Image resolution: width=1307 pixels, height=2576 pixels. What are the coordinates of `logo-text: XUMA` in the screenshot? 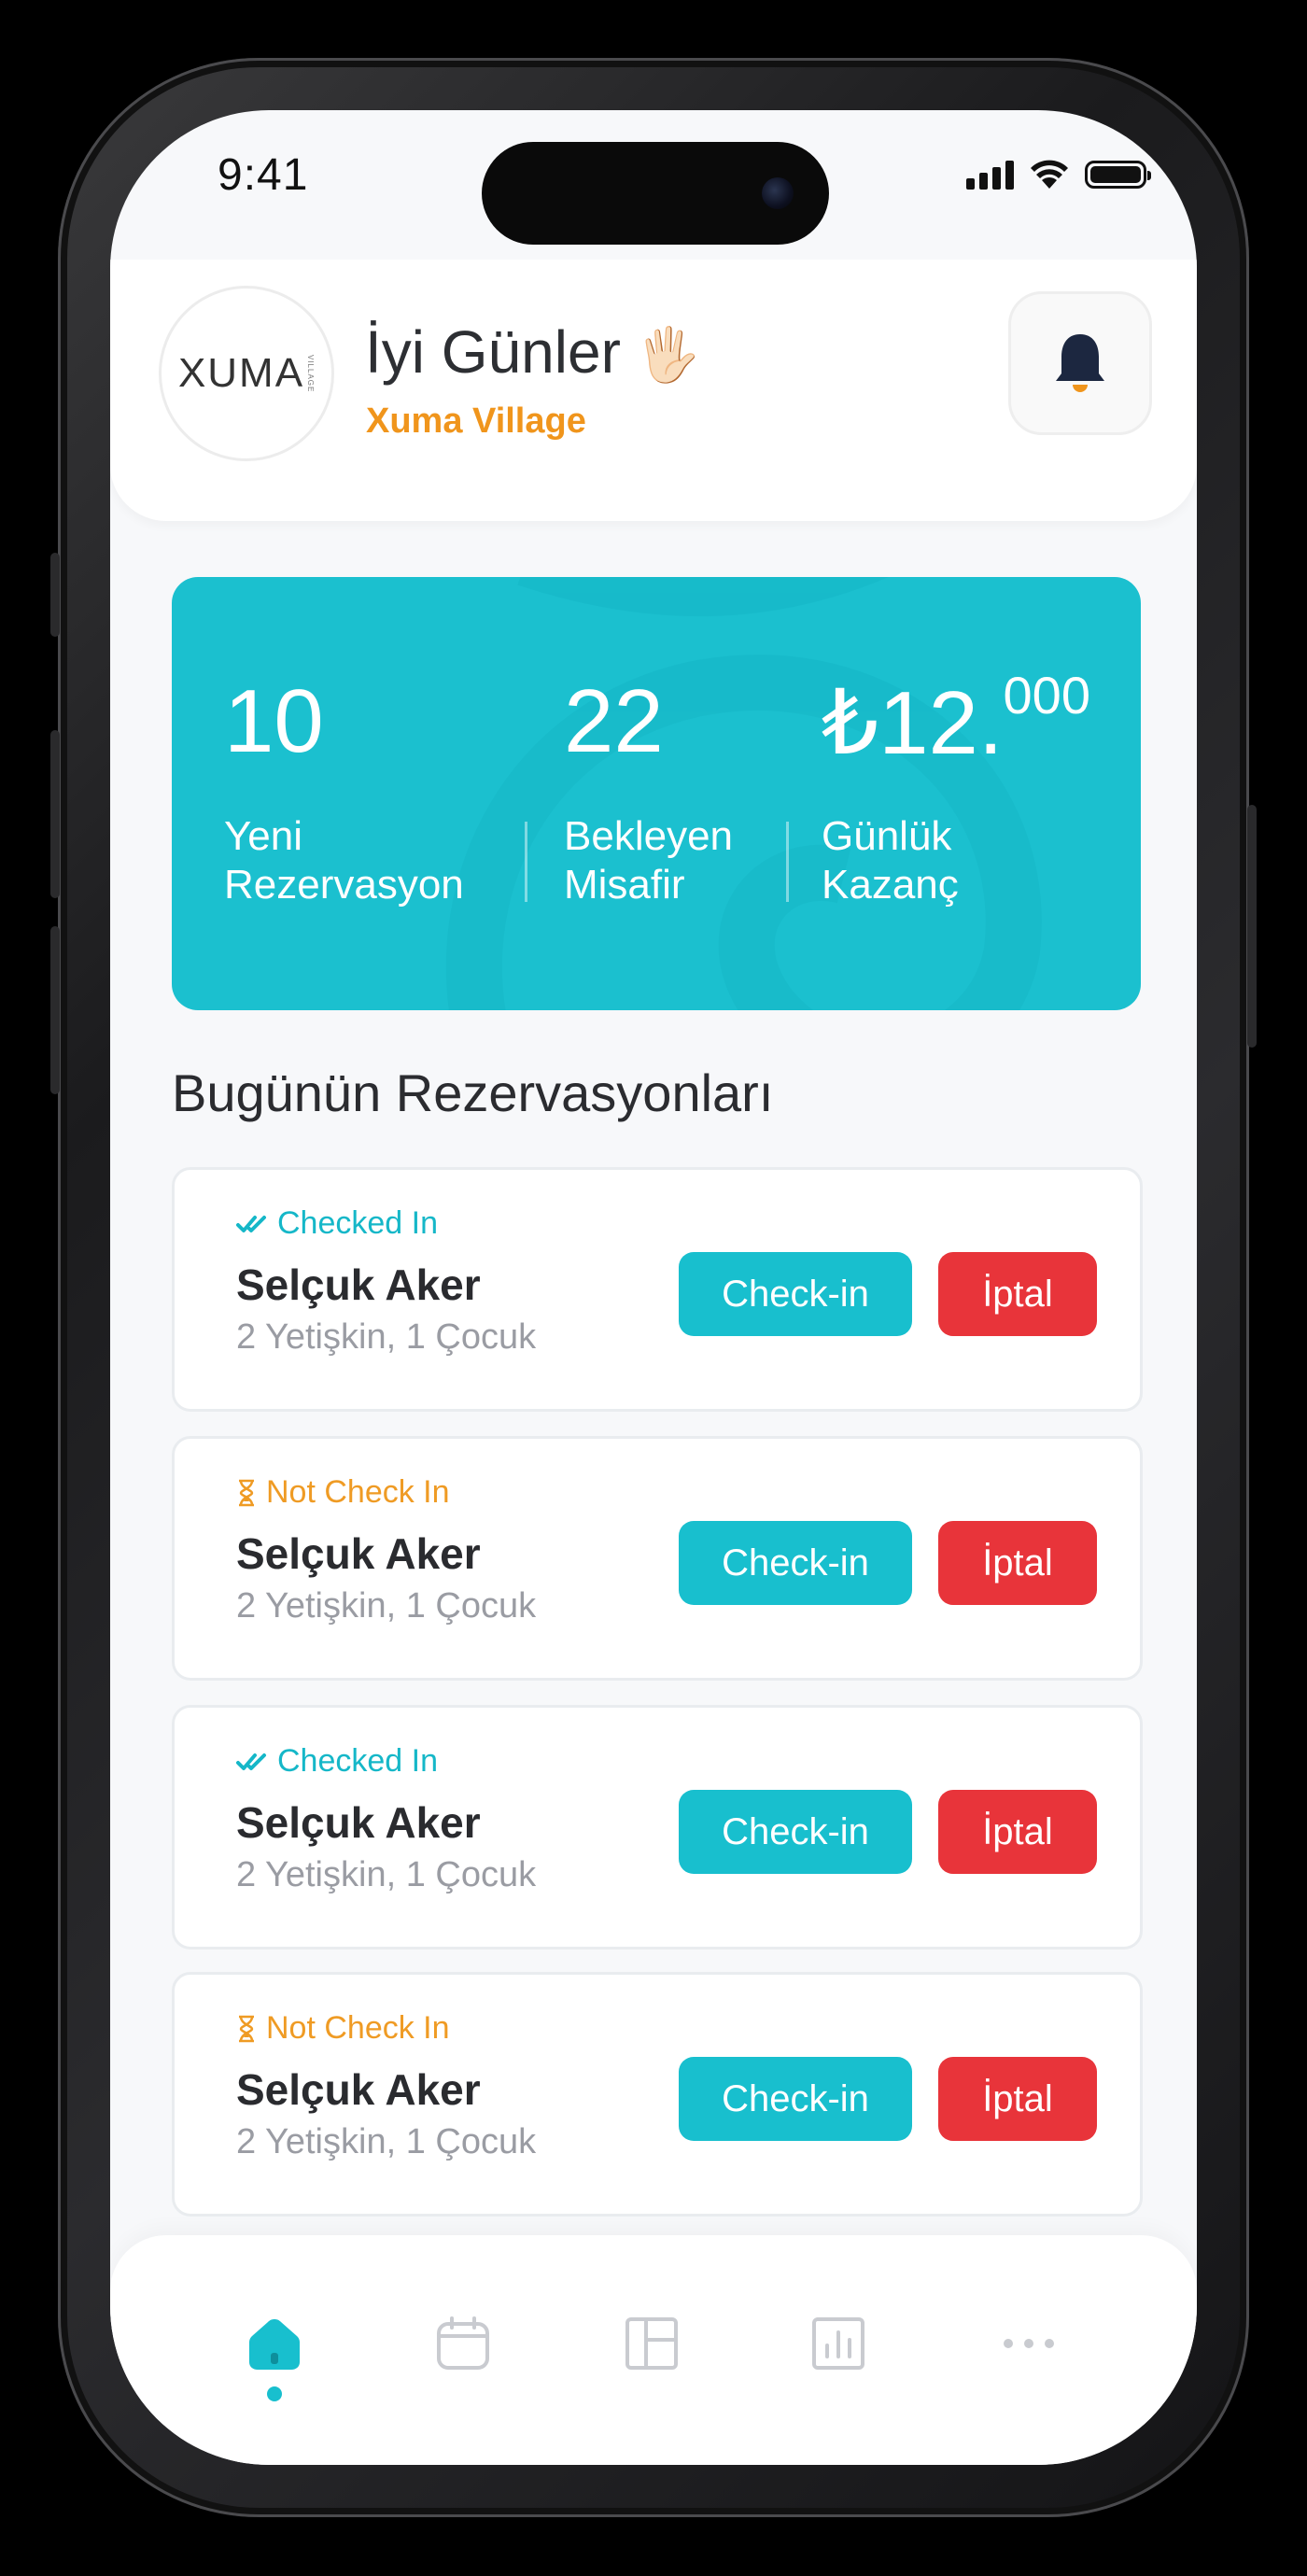 It's located at (241, 373).